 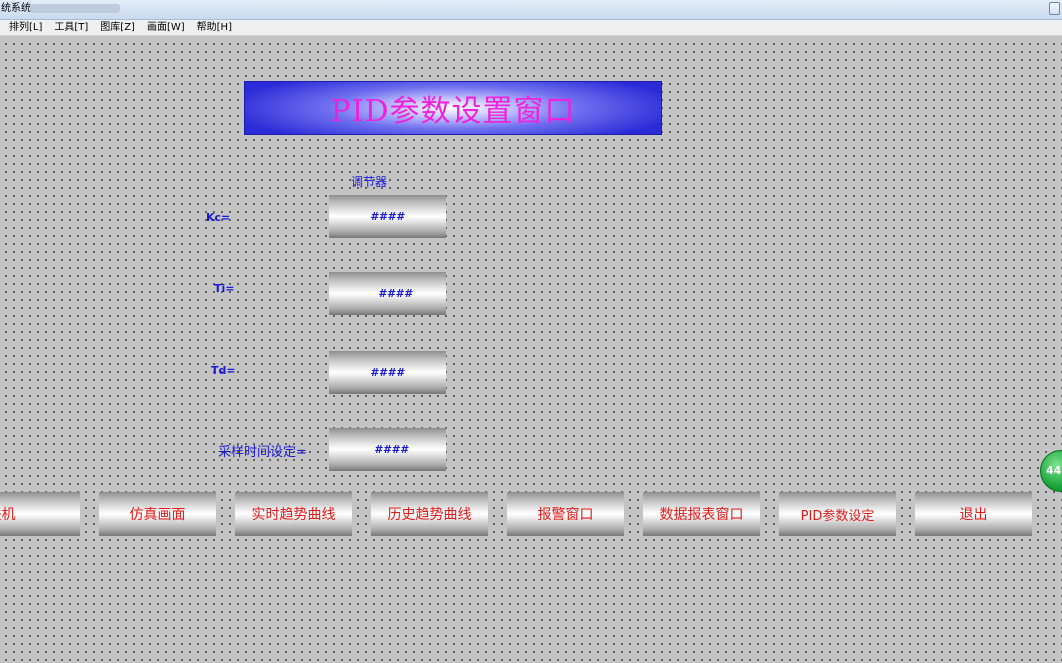 What do you see at coordinates (75, 8) in the screenshot?
I see `window-title-redacted` at bounding box center [75, 8].